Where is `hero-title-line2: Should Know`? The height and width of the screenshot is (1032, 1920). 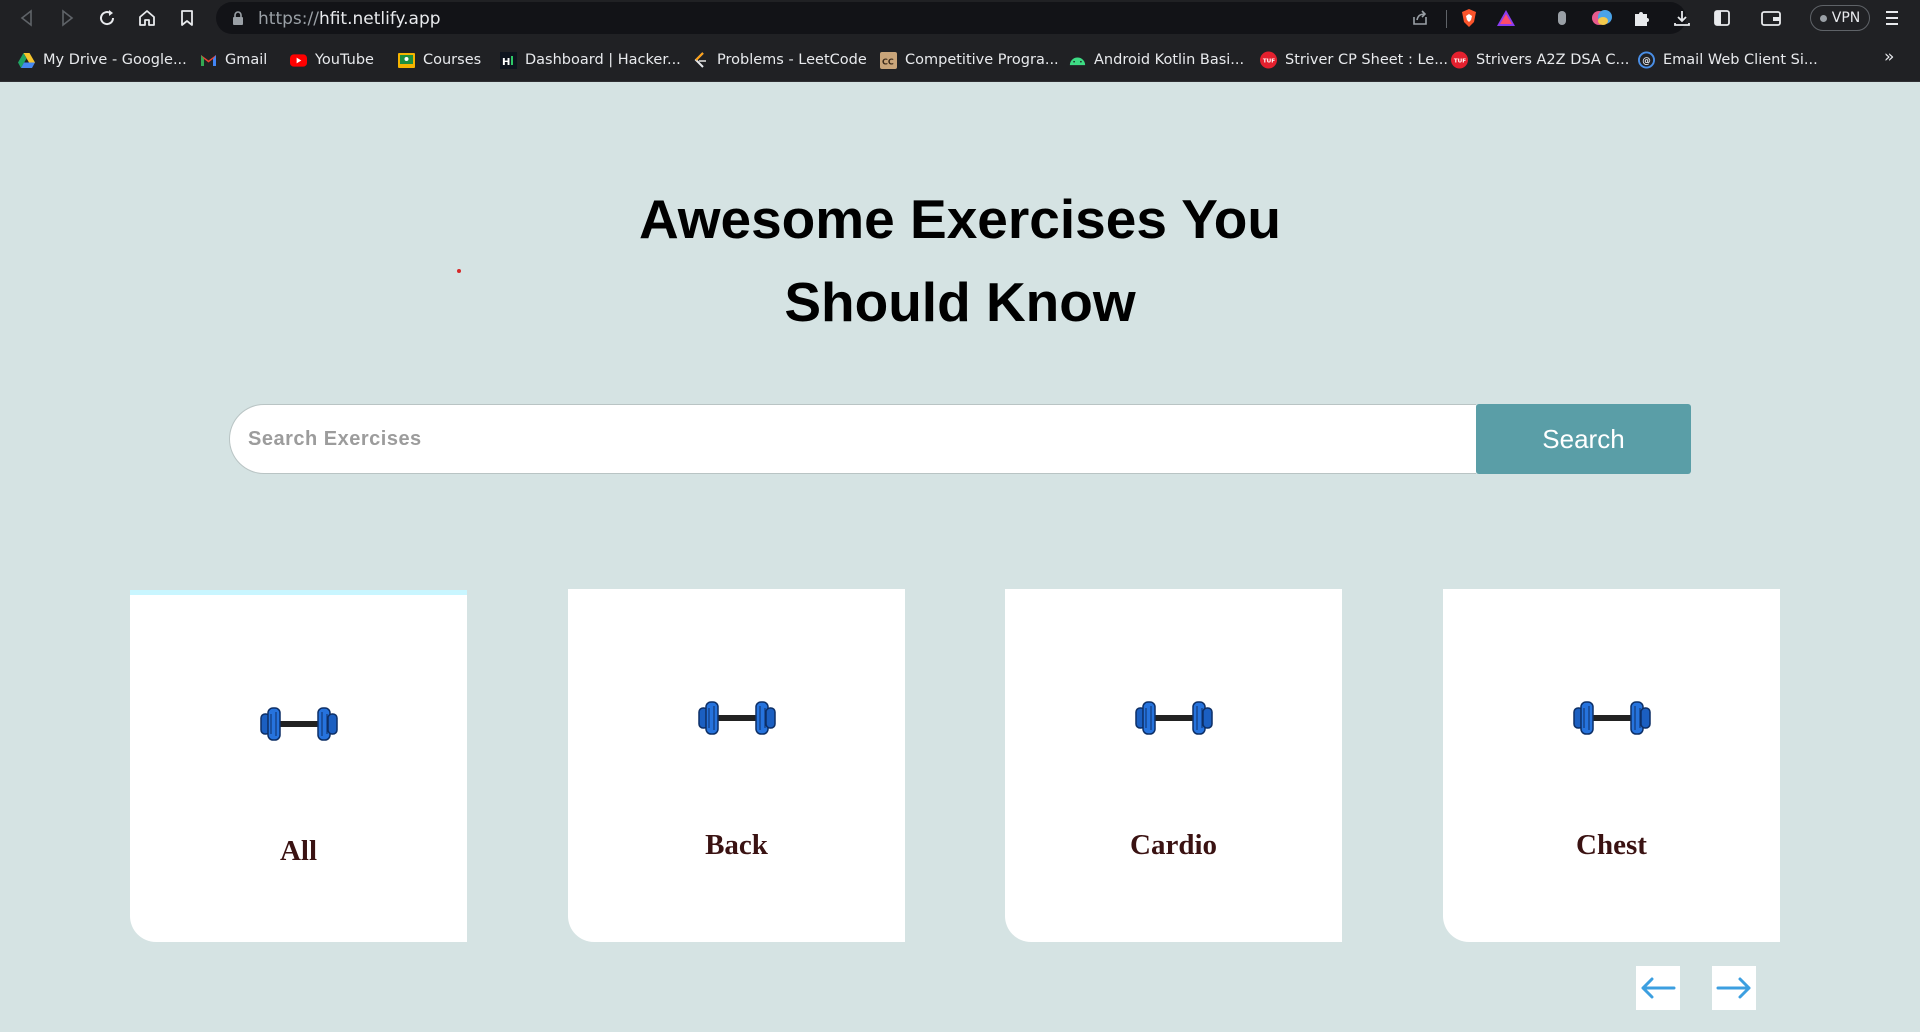
hero-title-line2: Should Know is located at coordinates (960, 302).